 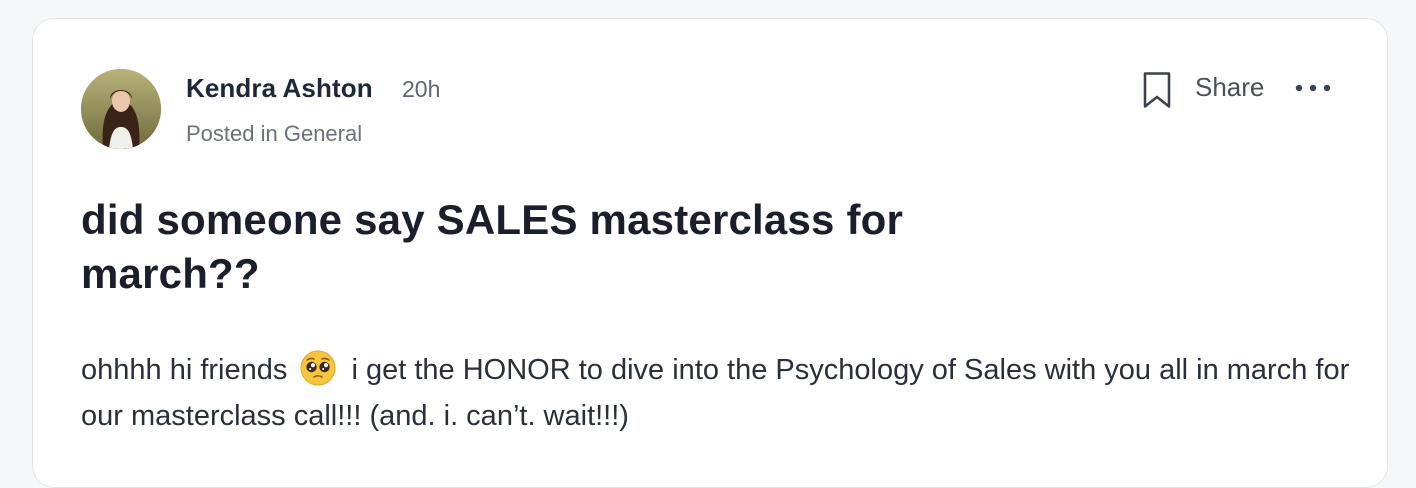 I want to click on post-body-text-start: ohhhh hi friends, so click(x=184, y=370).